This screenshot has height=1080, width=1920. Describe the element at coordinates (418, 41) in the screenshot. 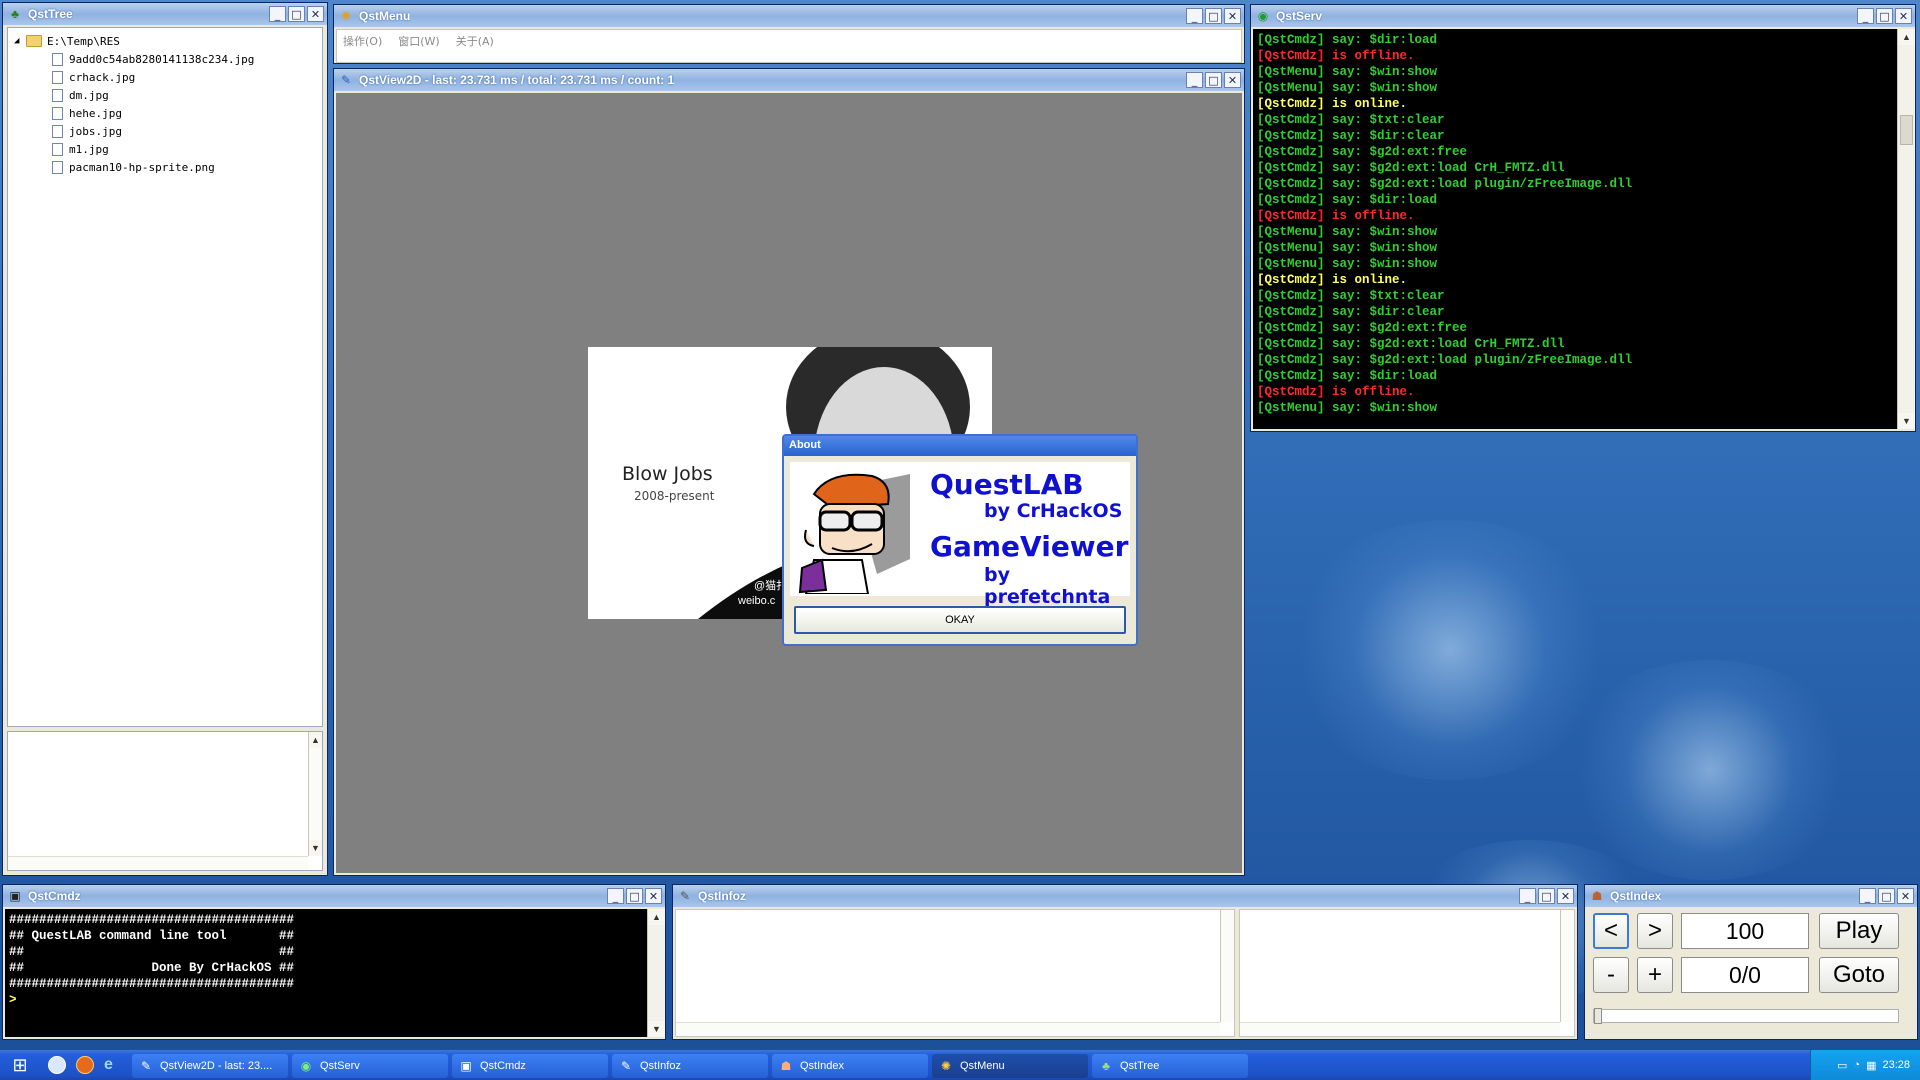

I see `menu-item-window: 窗口(W)` at that location.